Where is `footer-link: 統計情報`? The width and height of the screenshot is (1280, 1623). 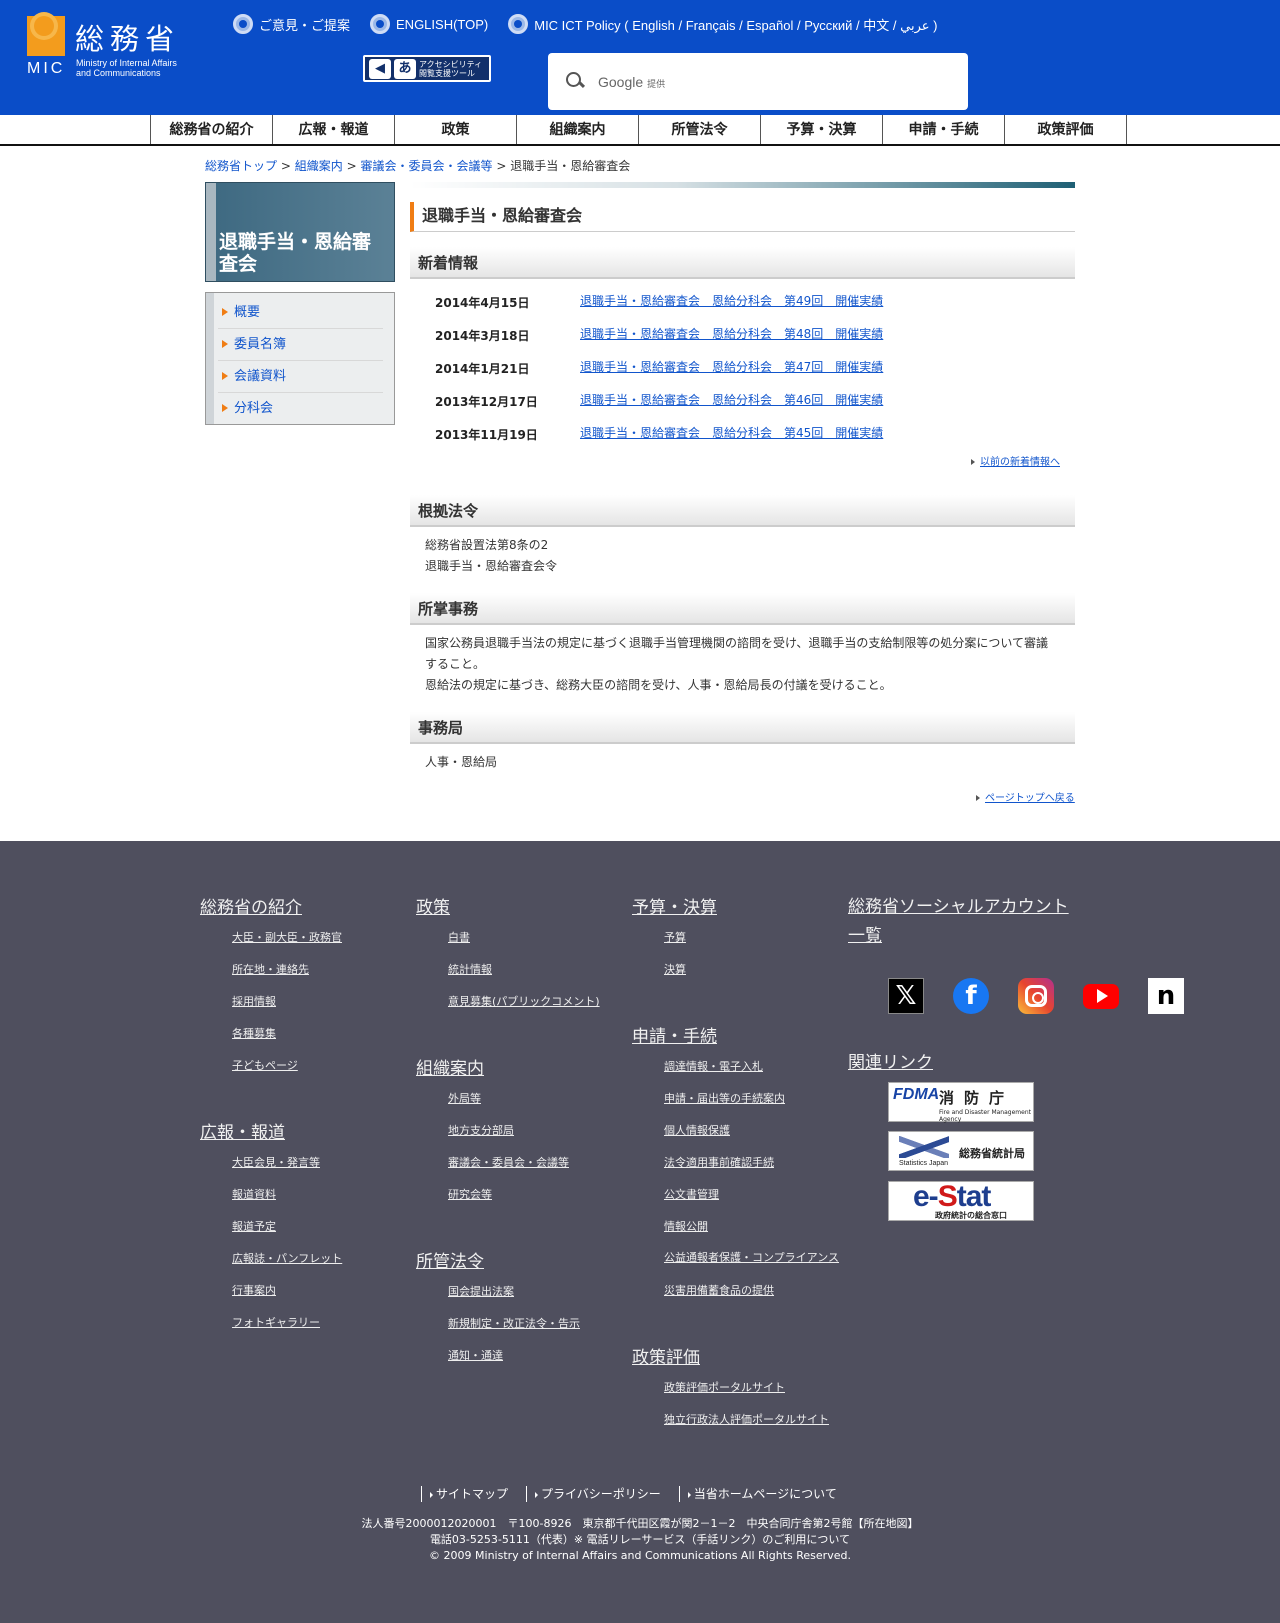
footer-link: 統計情報 is located at coordinates (470, 969).